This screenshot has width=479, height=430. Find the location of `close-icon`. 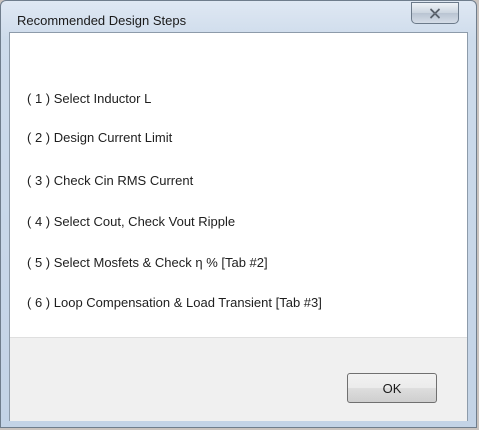

close-icon is located at coordinates (435, 13).